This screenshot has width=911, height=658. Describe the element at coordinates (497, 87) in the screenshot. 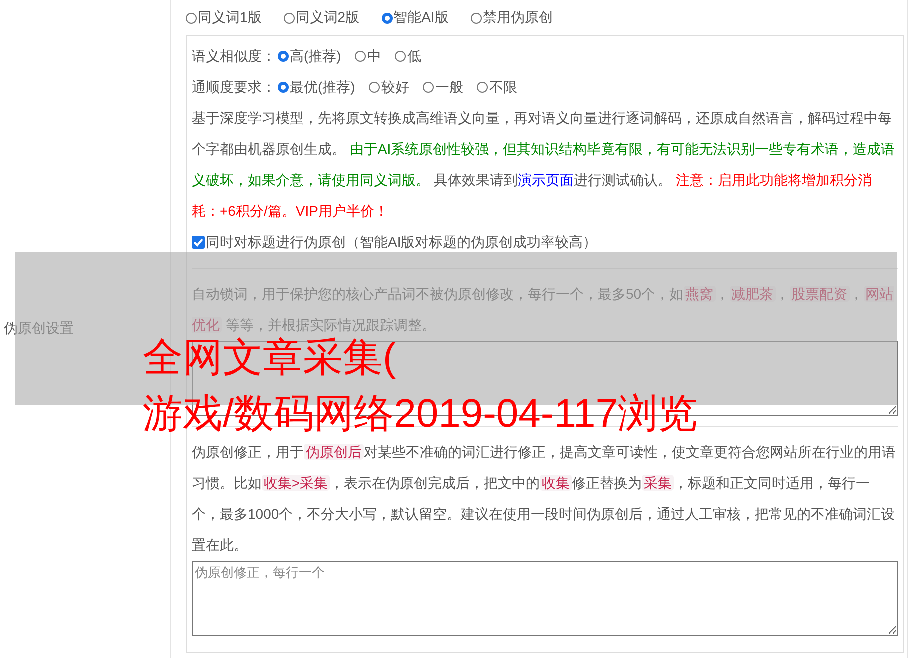

I see `radio-option: 不限` at that location.